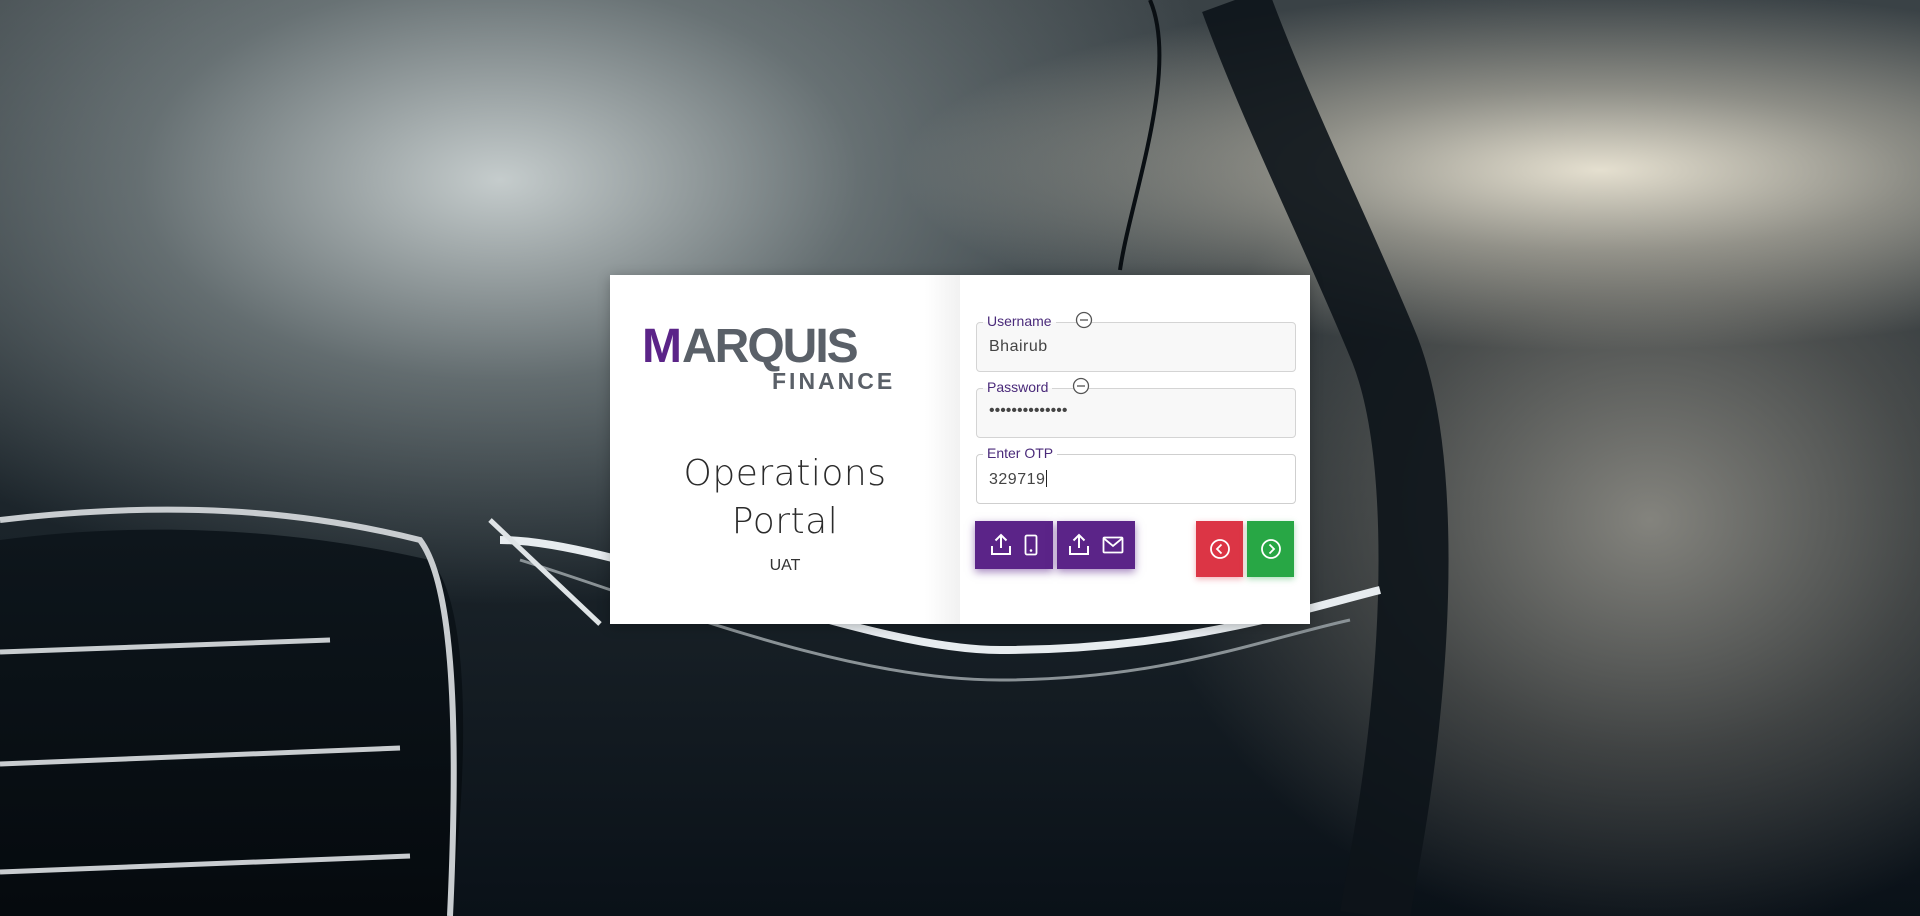 The image size is (1920, 916). What do you see at coordinates (1028, 410) in the screenshot?
I see `password-value: ••••••••••••••` at bounding box center [1028, 410].